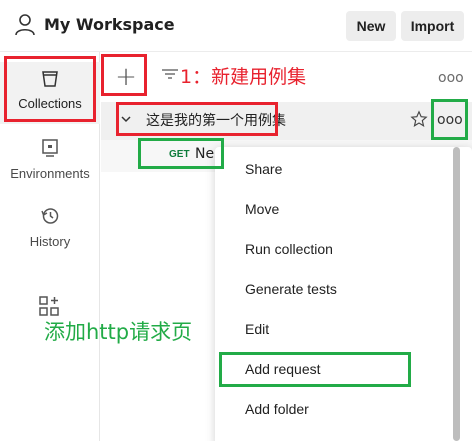 Image resolution: width=472 pixels, height=441 pixels. What do you see at coordinates (451, 78) in the screenshot?
I see `more-options-button: ooo` at bounding box center [451, 78].